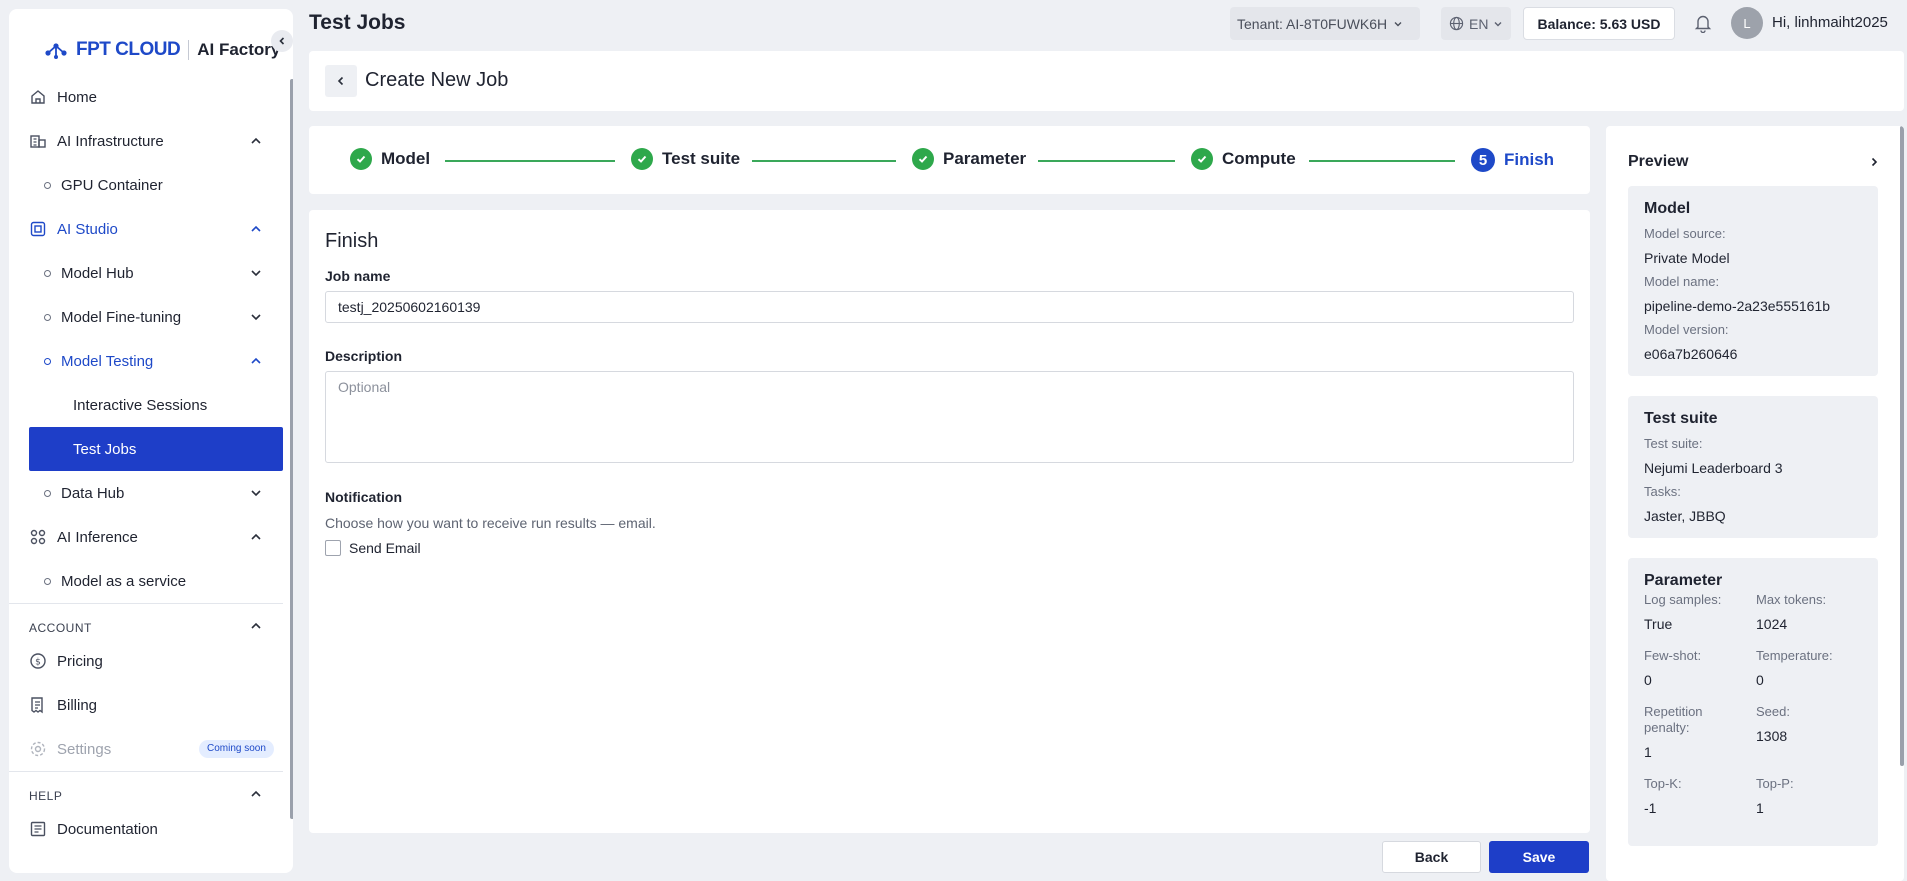  I want to click on step-test-suite: Test suite, so click(685, 159).